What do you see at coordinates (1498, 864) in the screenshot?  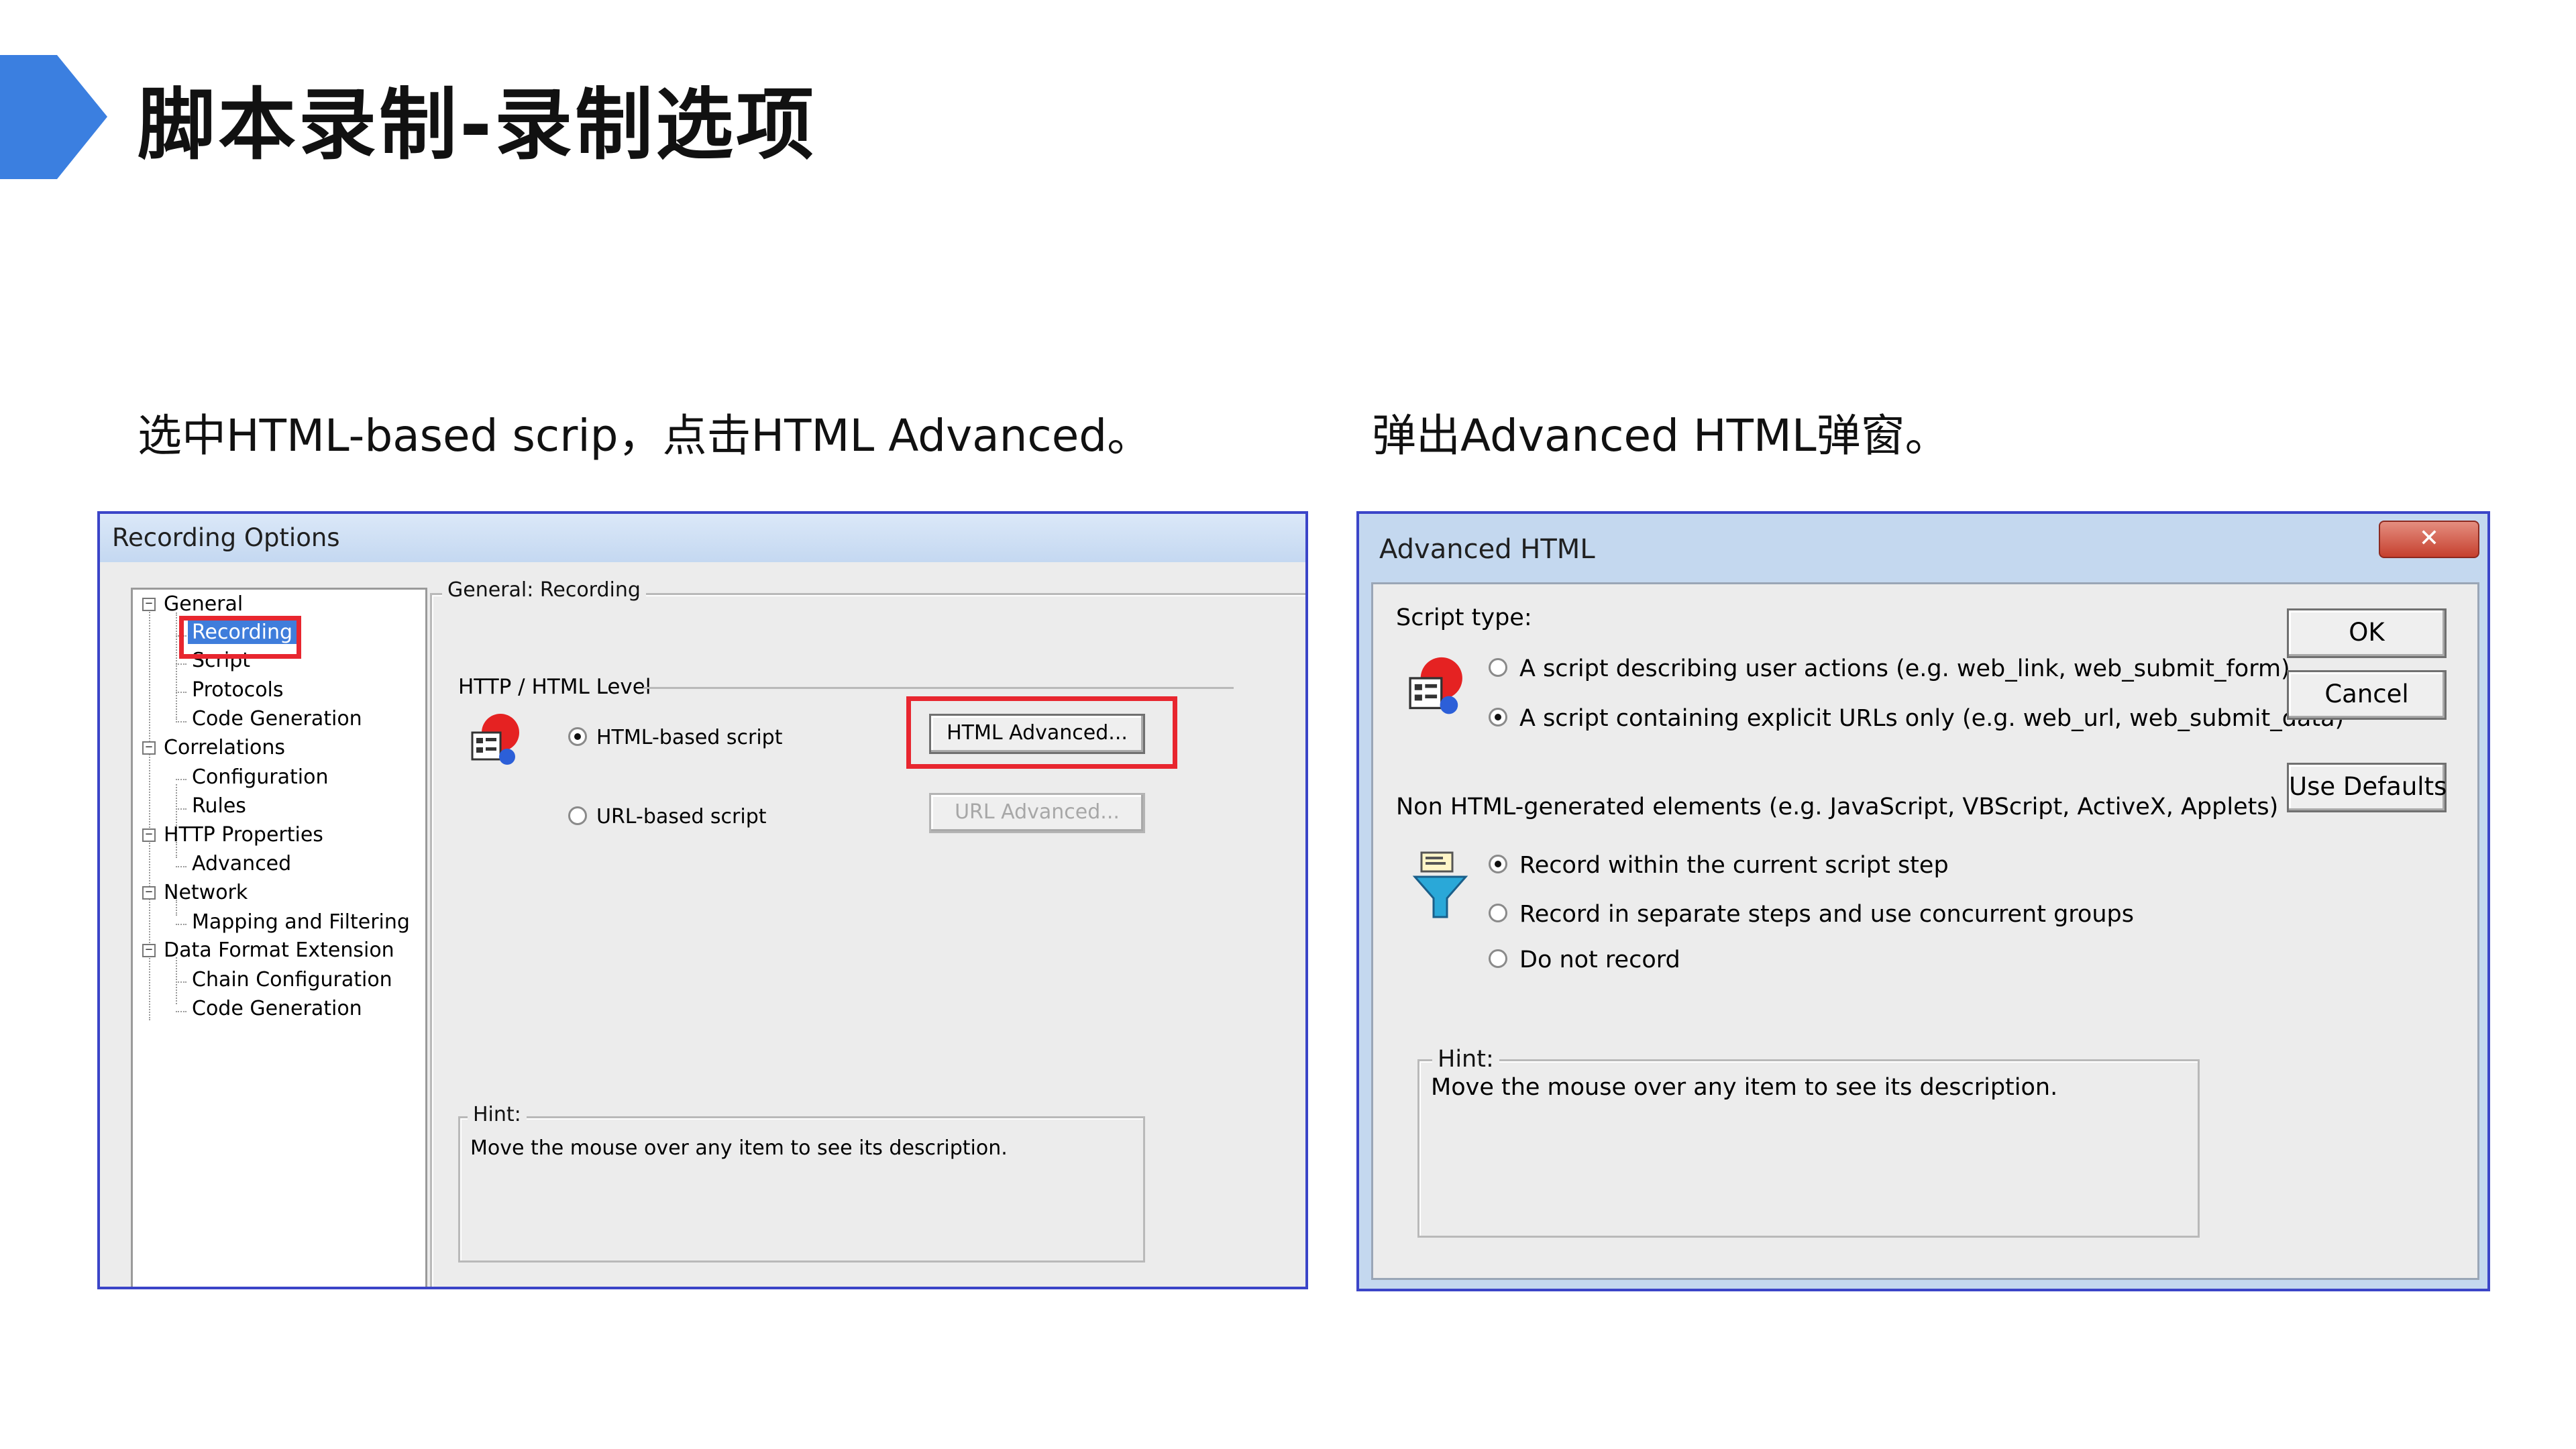 I see `record-current-radio` at bounding box center [1498, 864].